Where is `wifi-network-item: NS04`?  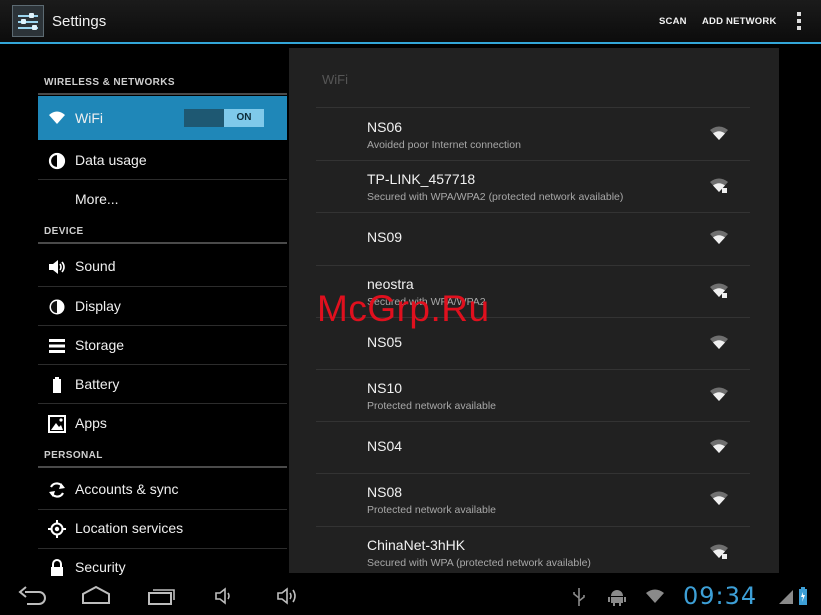
wifi-network-item: NS04 is located at coordinates (534, 447).